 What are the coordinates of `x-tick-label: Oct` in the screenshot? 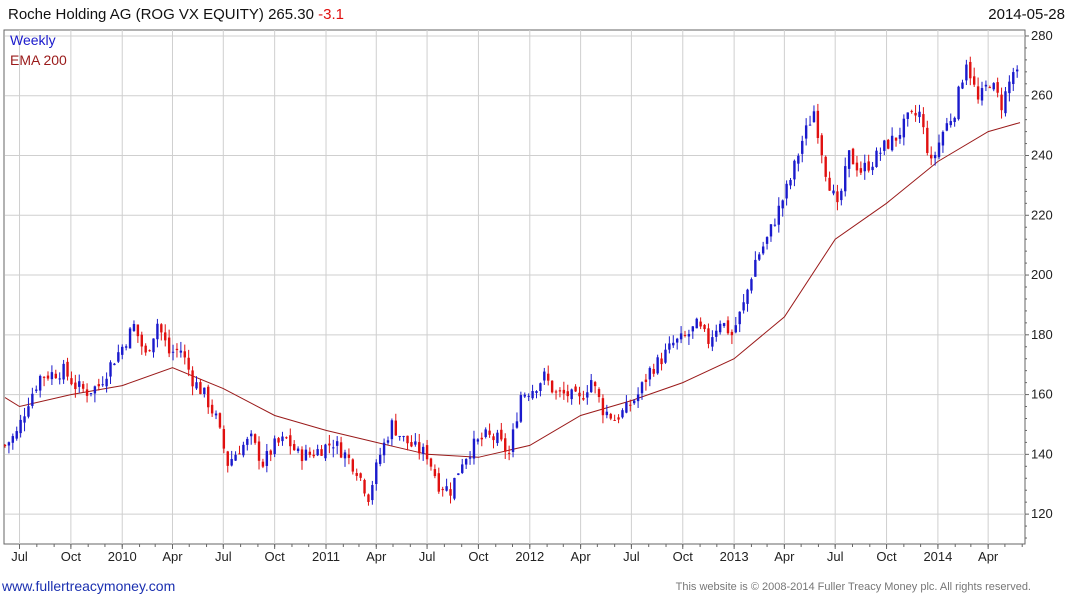 It's located at (683, 556).